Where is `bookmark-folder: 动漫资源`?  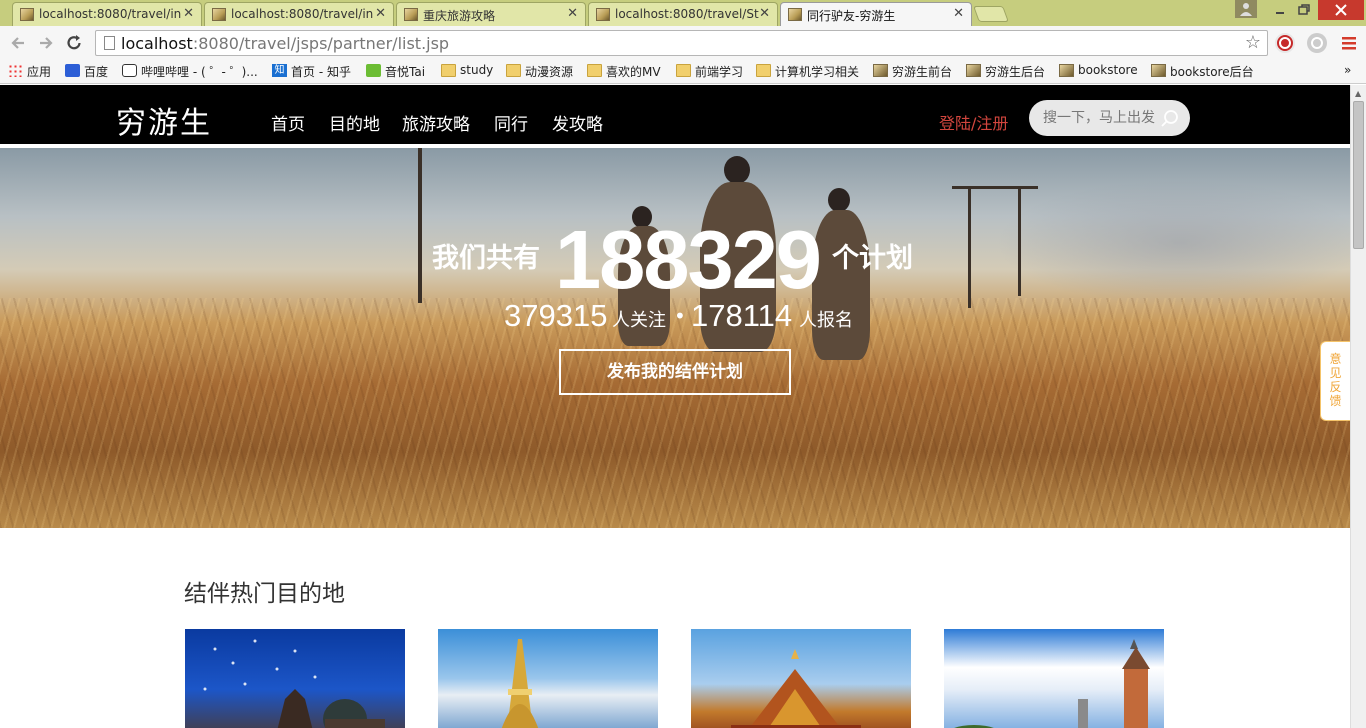
bookmark-folder: 动漫资源 is located at coordinates (539, 71).